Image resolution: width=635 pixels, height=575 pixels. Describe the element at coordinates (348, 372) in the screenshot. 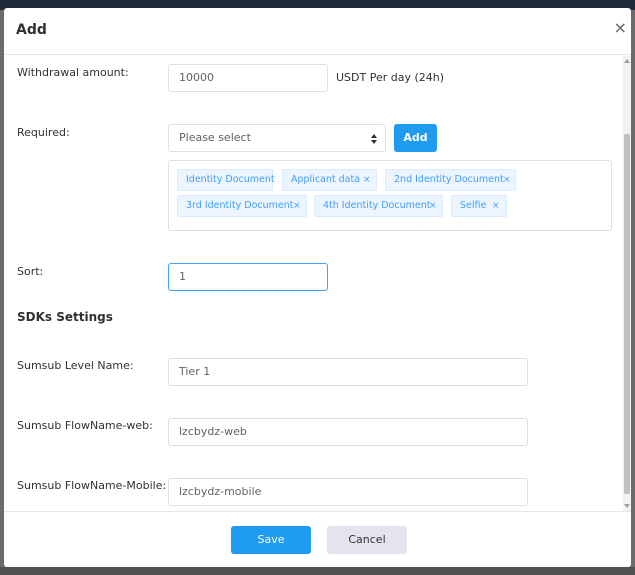

I see `level-name-input: Tier 1` at that location.